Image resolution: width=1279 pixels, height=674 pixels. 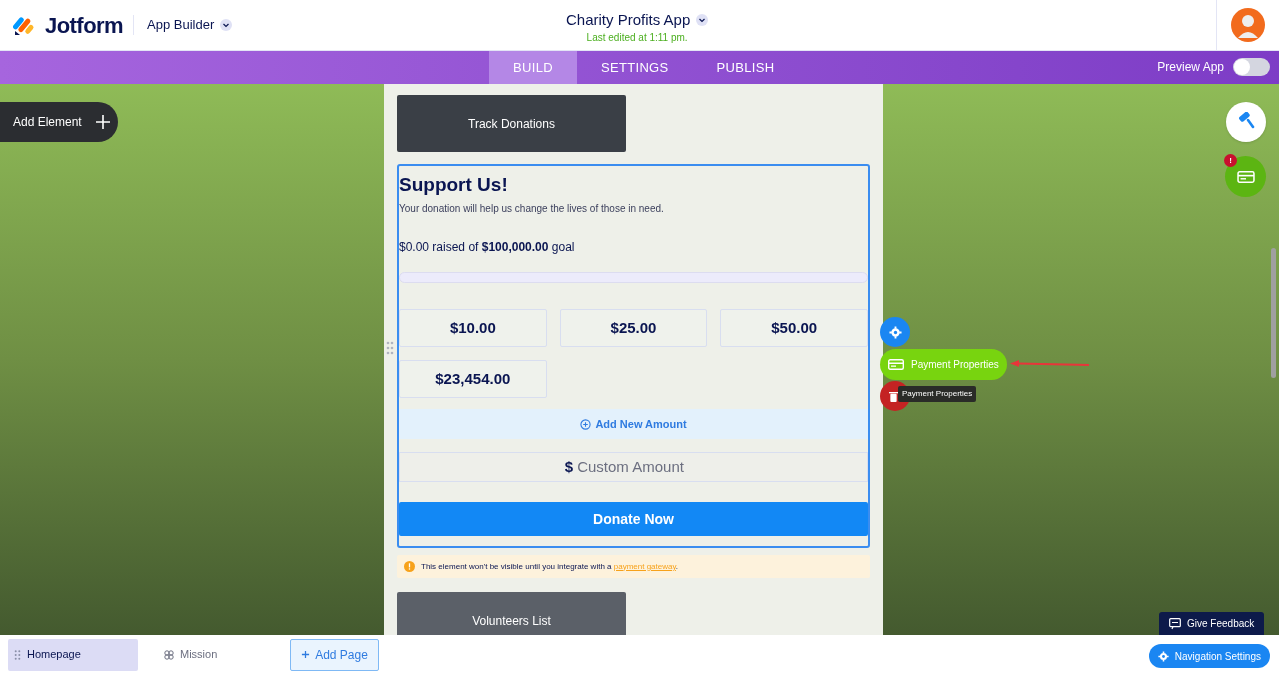 What do you see at coordinates (511, 123) in the screenshot?
I see `track-donations-button: Track Donations` at bounding box center [511, 123].